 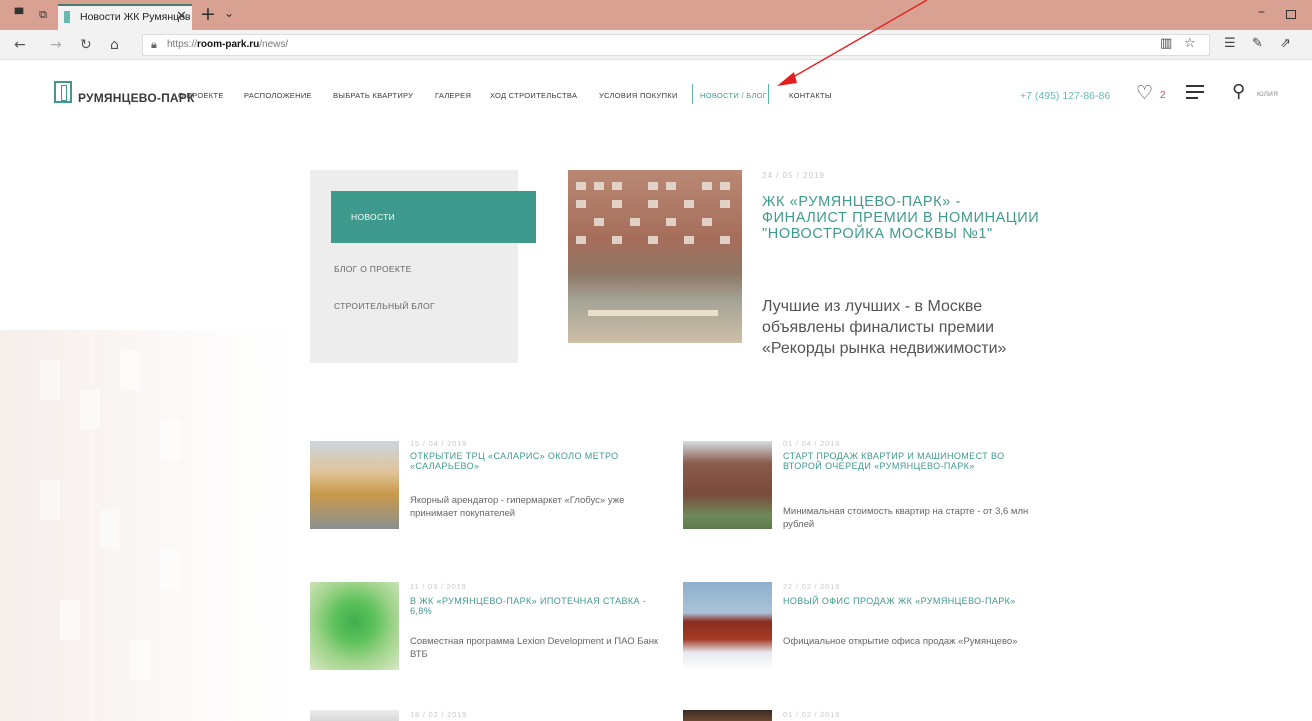 What do you see at coordinates (812, 586) in the screenshot?
I see `news-date: 22 / 02 / 2019` at bounding box center [812, 586].